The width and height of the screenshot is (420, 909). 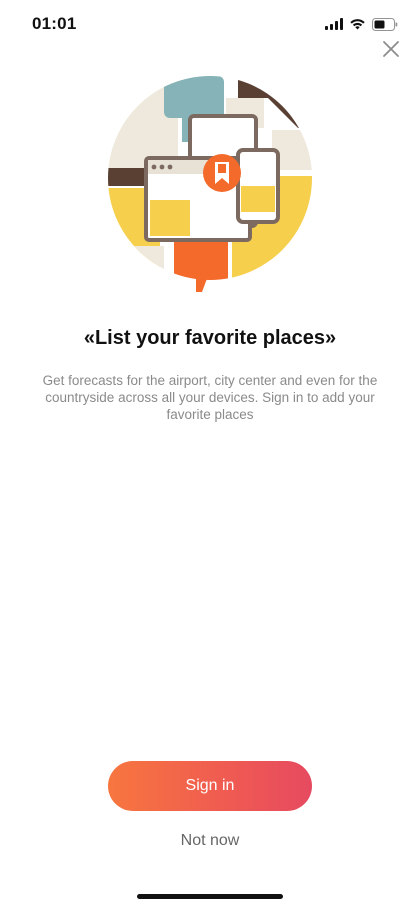 I want to click on status-icons, so click(x=361, y=24).